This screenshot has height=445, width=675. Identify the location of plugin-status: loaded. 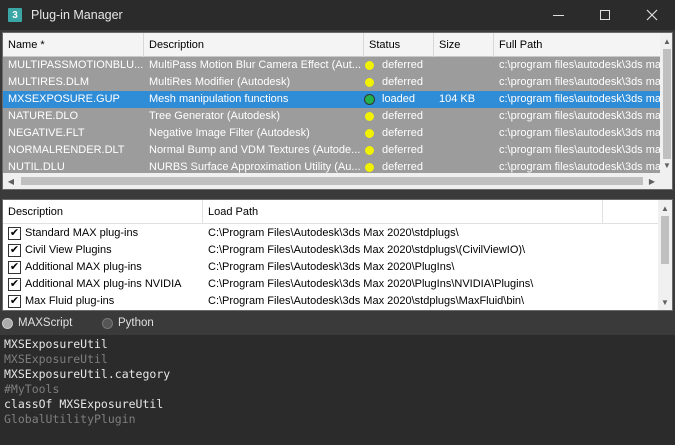
(399, 99).